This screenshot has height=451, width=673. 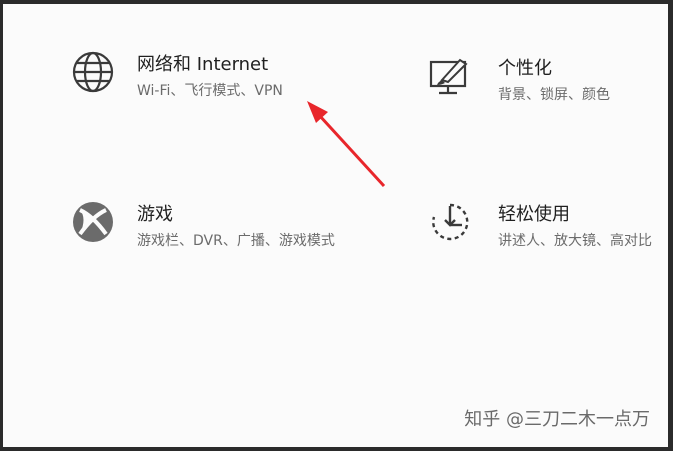 I want to click on tile-description: 讲述人、放大镜、高对比, so click(x=575, y=241).